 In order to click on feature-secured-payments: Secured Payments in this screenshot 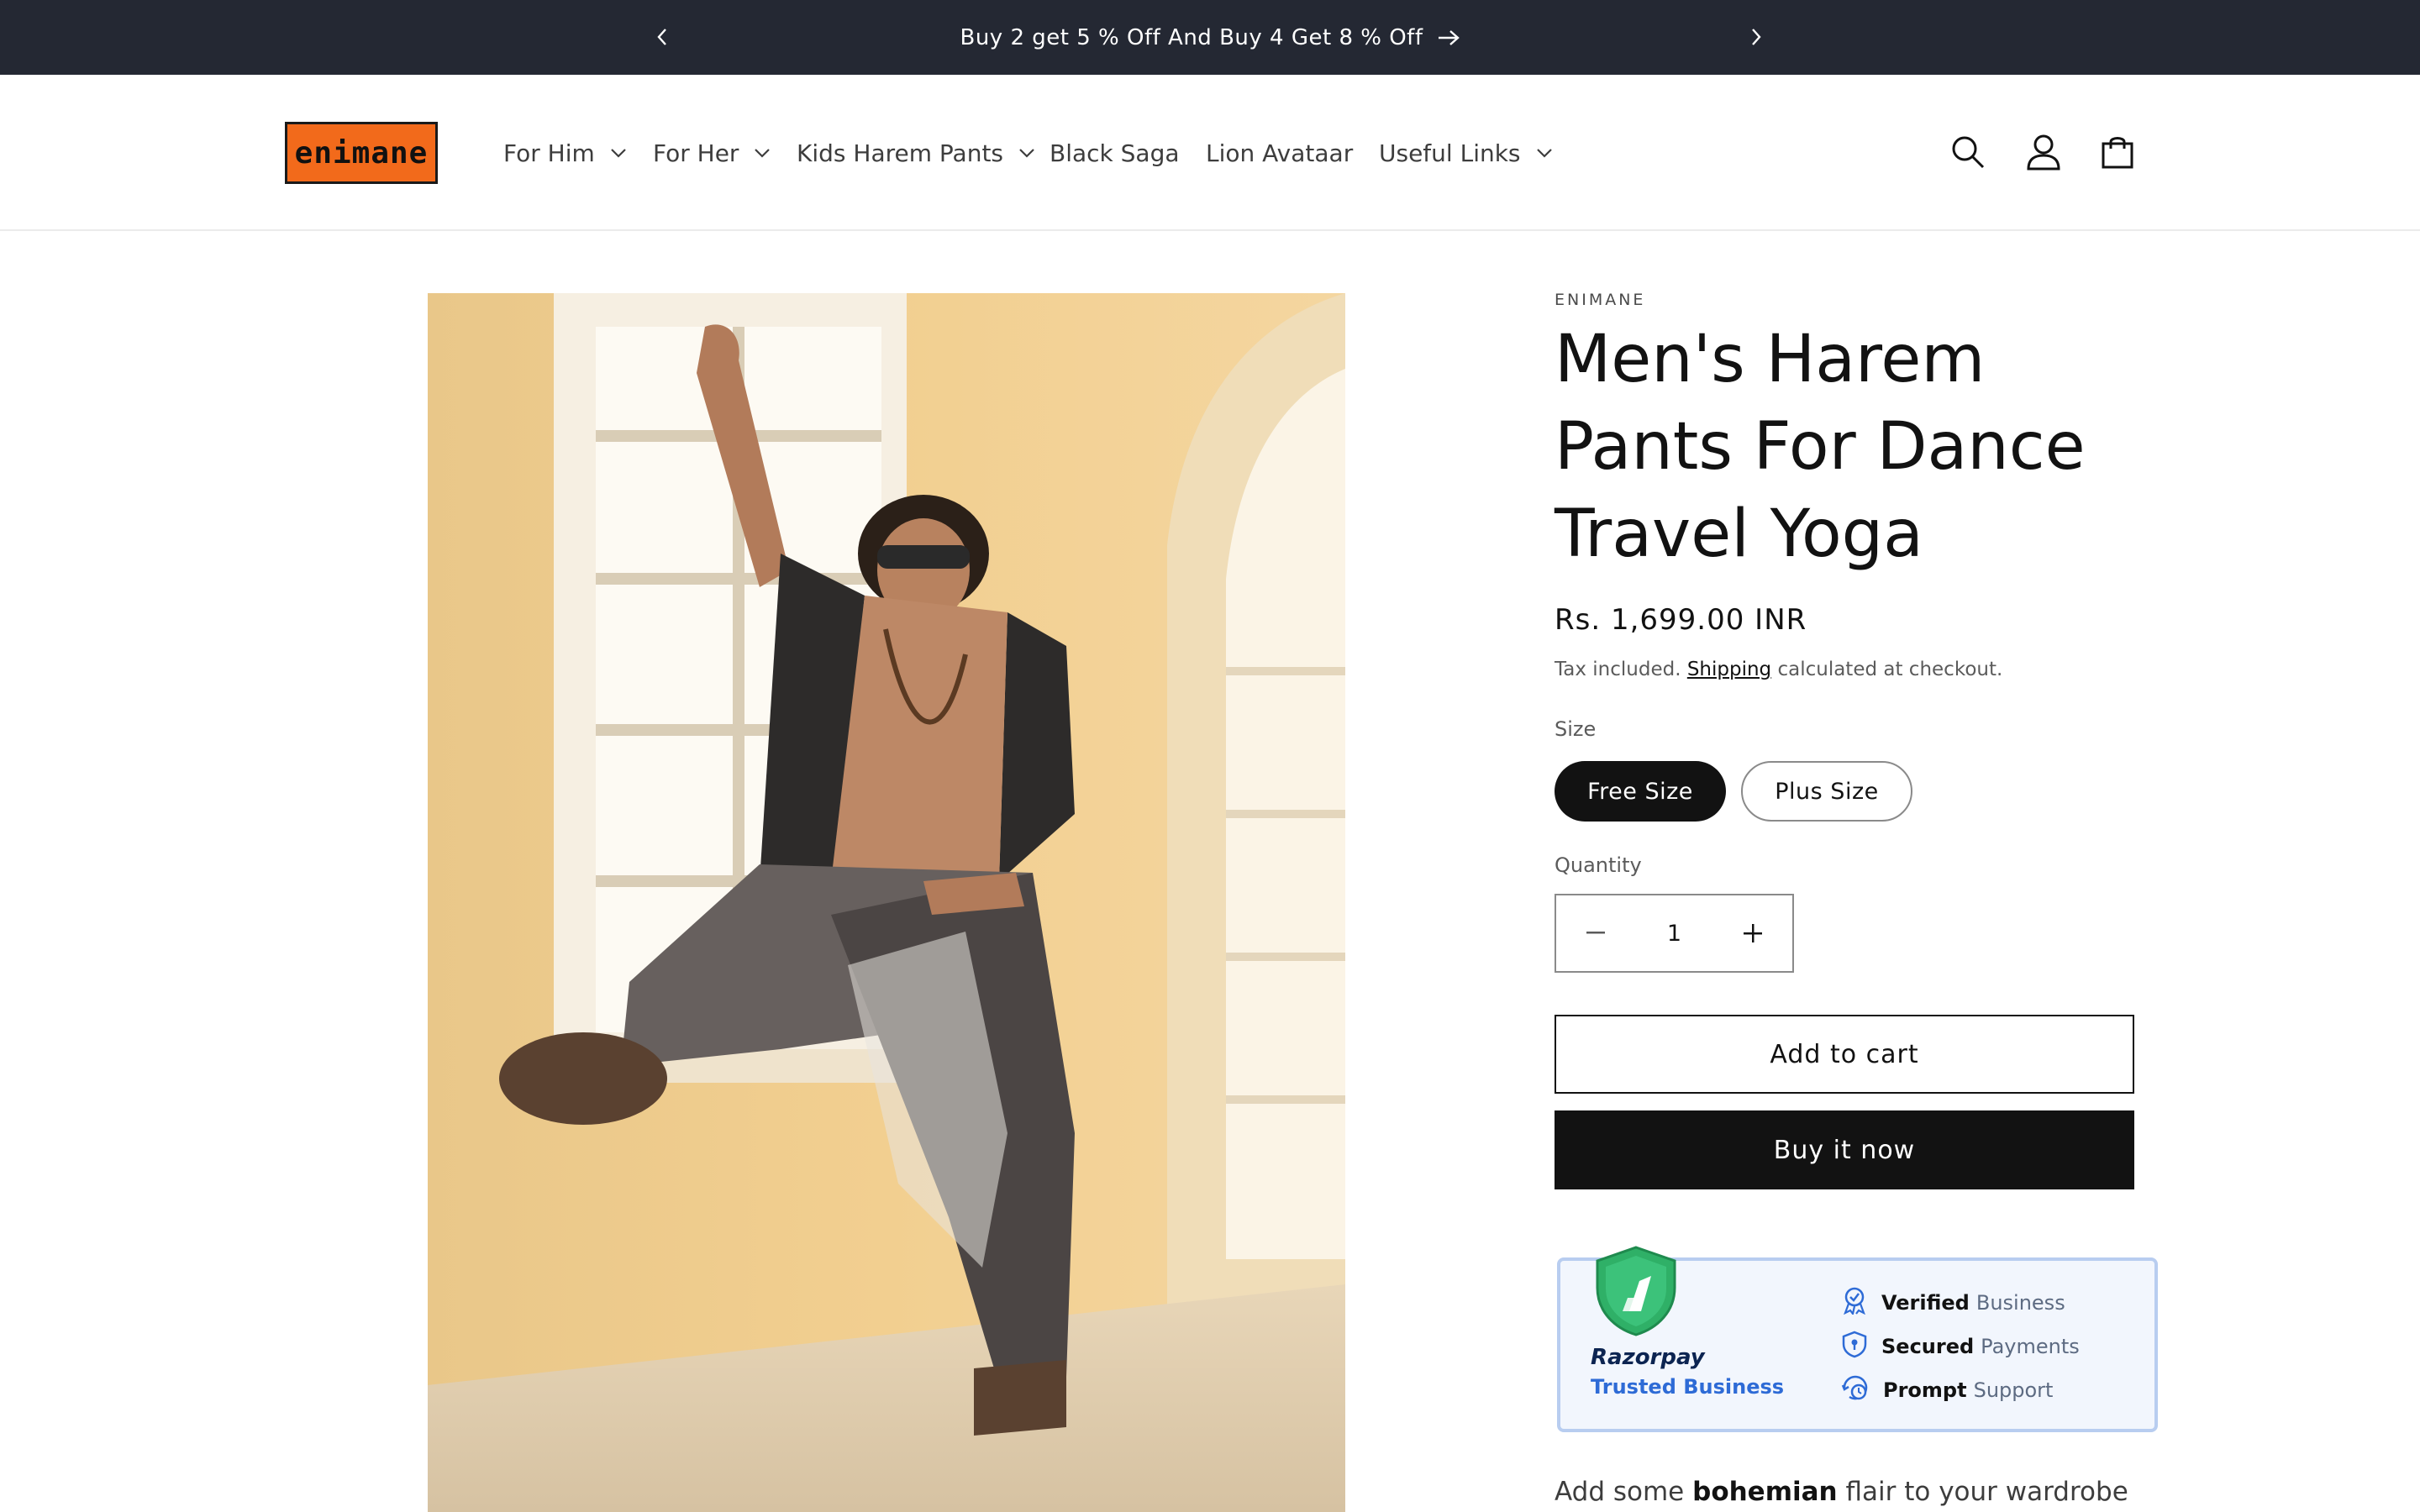, I will do `click(1961, 1346)`.